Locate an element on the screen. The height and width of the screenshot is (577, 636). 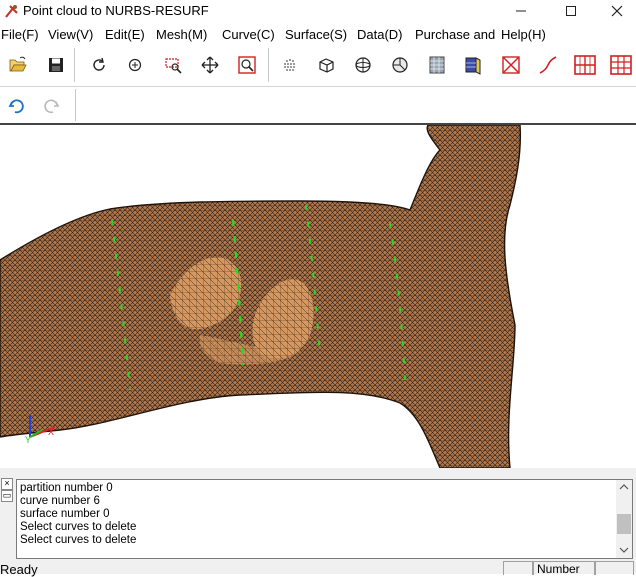
menu-purchase: Purchase and is located at coordinates (455, 34).